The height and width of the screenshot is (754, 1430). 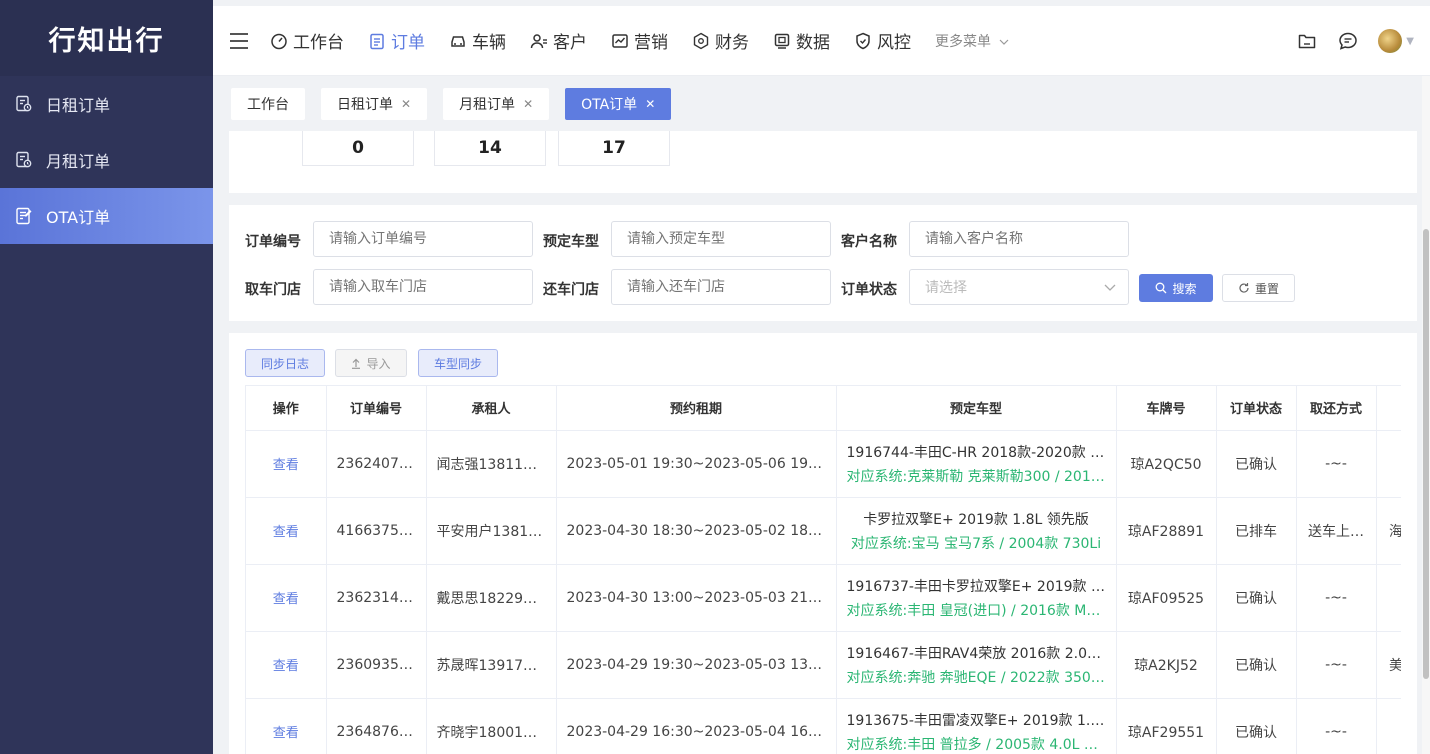 I want to click on plate-cell: 琼AF28891, so click(x=1166, y=531).